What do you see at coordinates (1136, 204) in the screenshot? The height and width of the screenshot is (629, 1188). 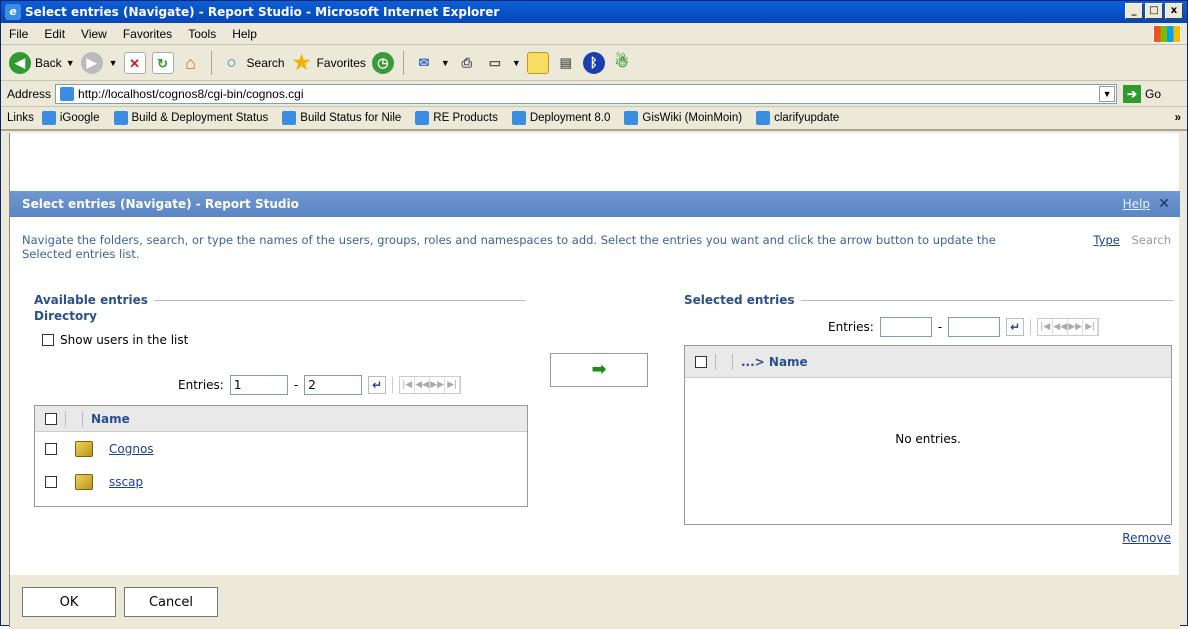 I see `help-link: Help` at bounding box center [1136, 204].